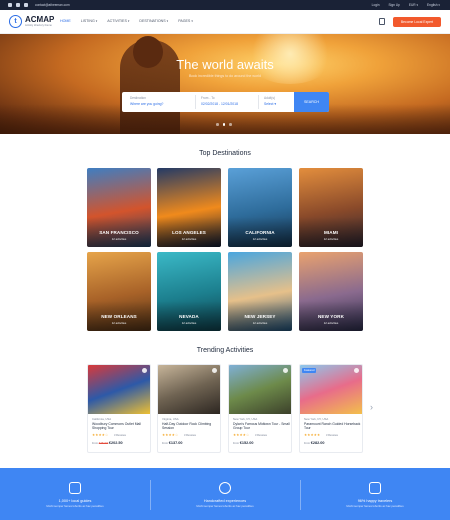 The image size is (450, 520). I want to click on nav-item-label: HOME, so click(65, 21).